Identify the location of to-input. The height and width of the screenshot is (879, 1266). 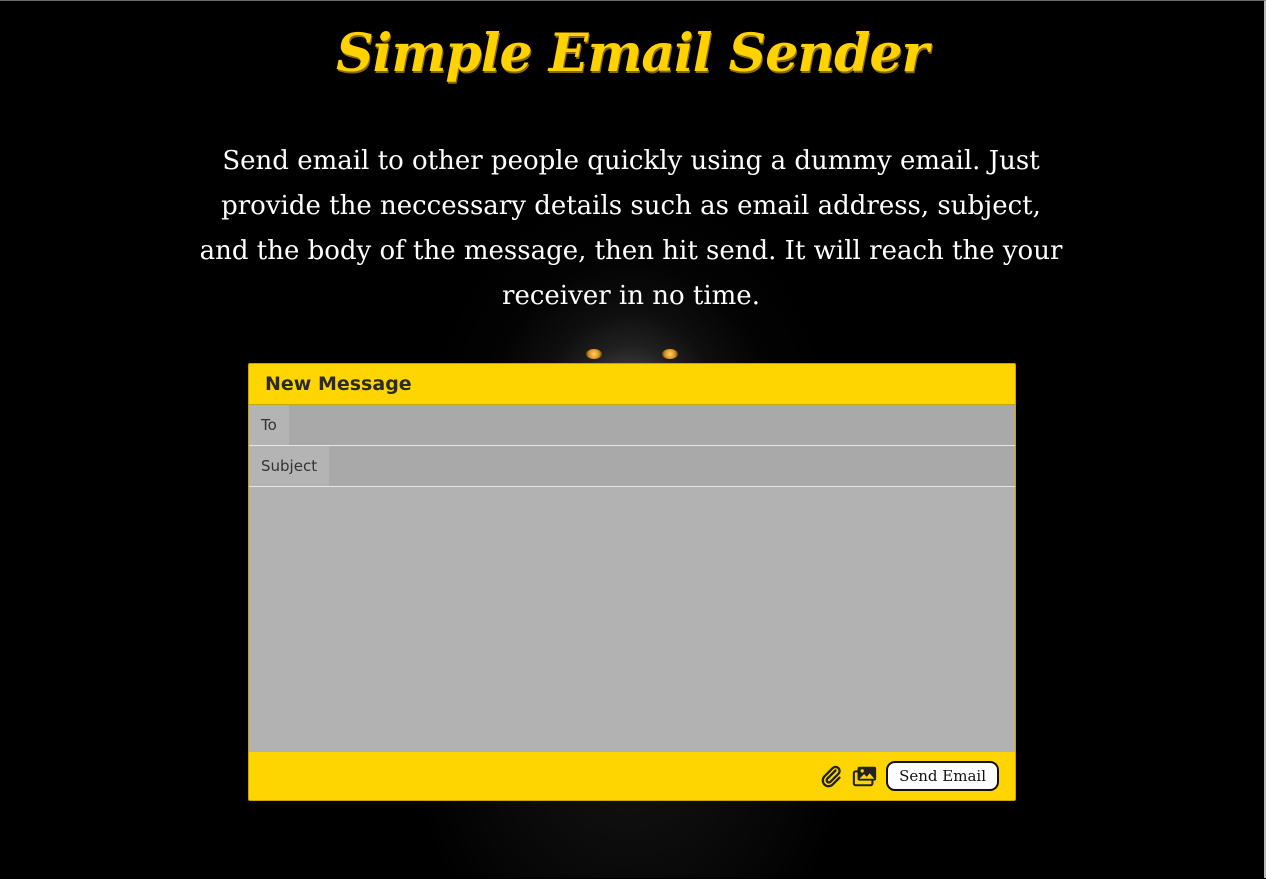
(651, 425).